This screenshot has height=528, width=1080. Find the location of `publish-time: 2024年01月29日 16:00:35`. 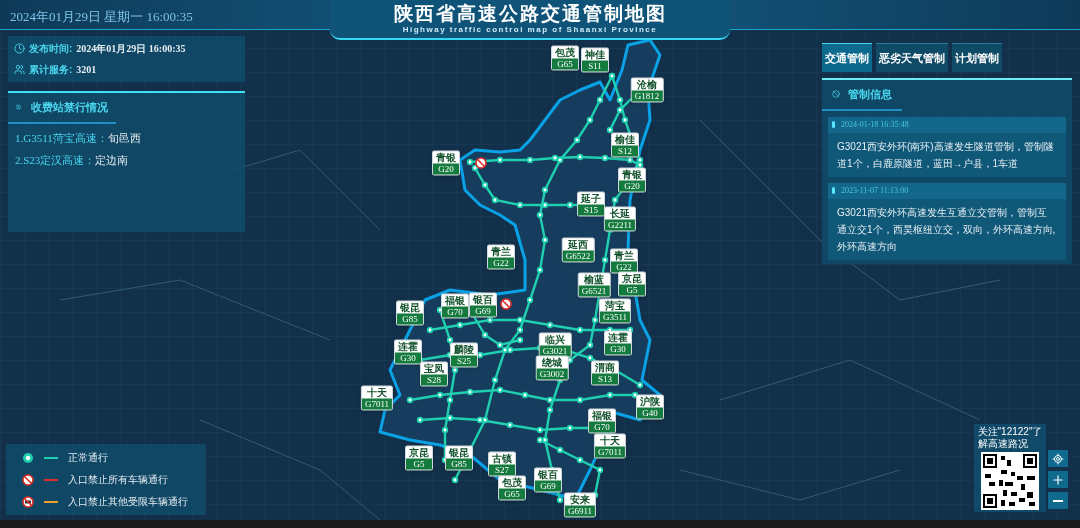

publish-time: 2024年01月29日 16:00:35 is located at coordinates (131, 49).